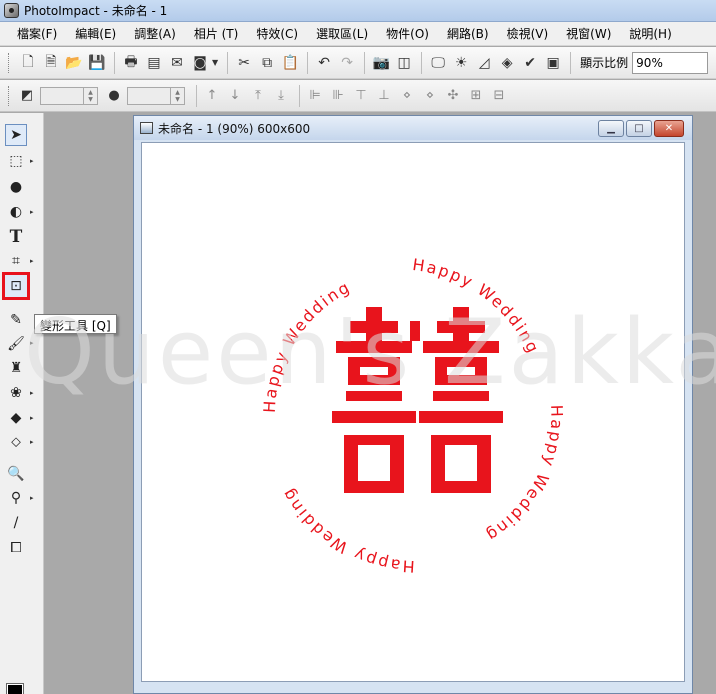  I want to click on zoom-tool-icon: 🔍, so click(16, 474).